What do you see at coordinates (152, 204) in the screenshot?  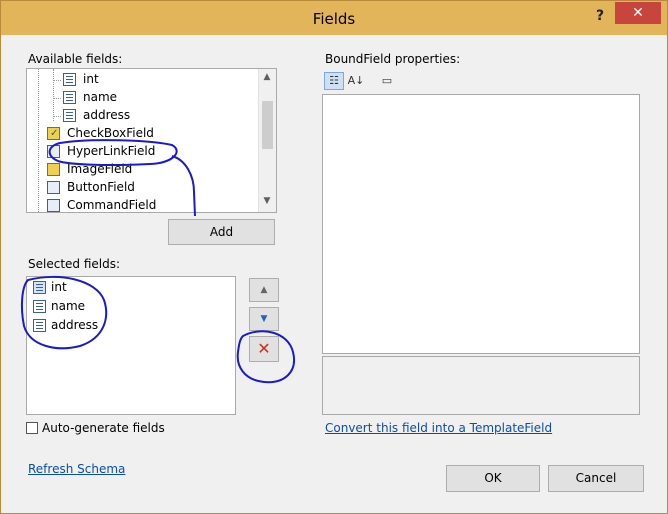 I see `available-item-commandfield: CommandField` at bounding box center [152, 204].